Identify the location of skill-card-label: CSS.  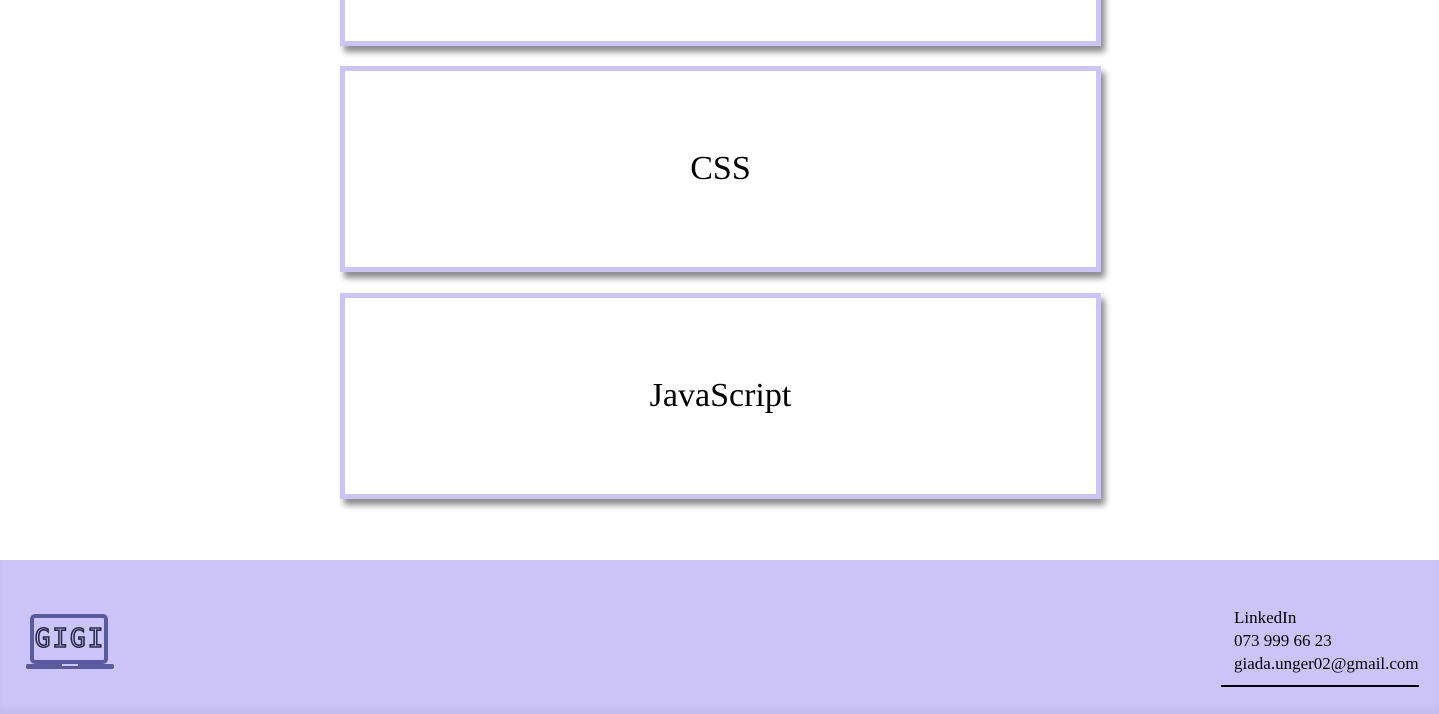
(720, 168).